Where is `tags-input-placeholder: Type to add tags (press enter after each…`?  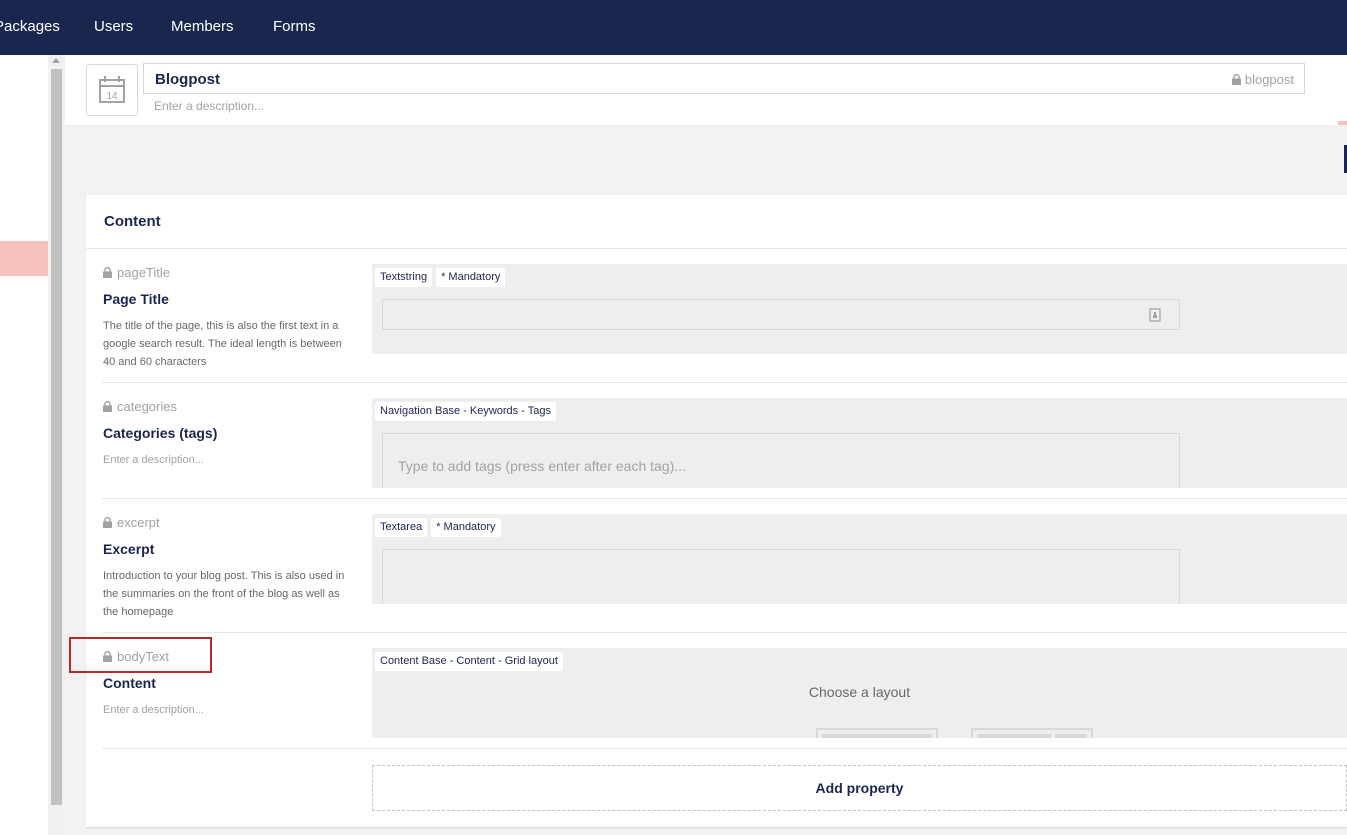 tags-input-placeholder: Type to add tags (press enter after each… is located at coordinates (542, 466).